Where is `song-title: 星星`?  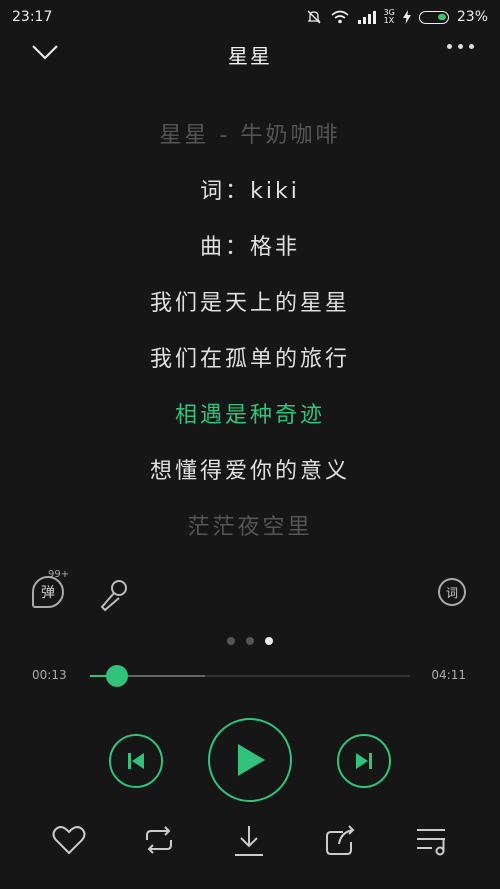
song-title: 星星 is located at coordinates (250, 55).